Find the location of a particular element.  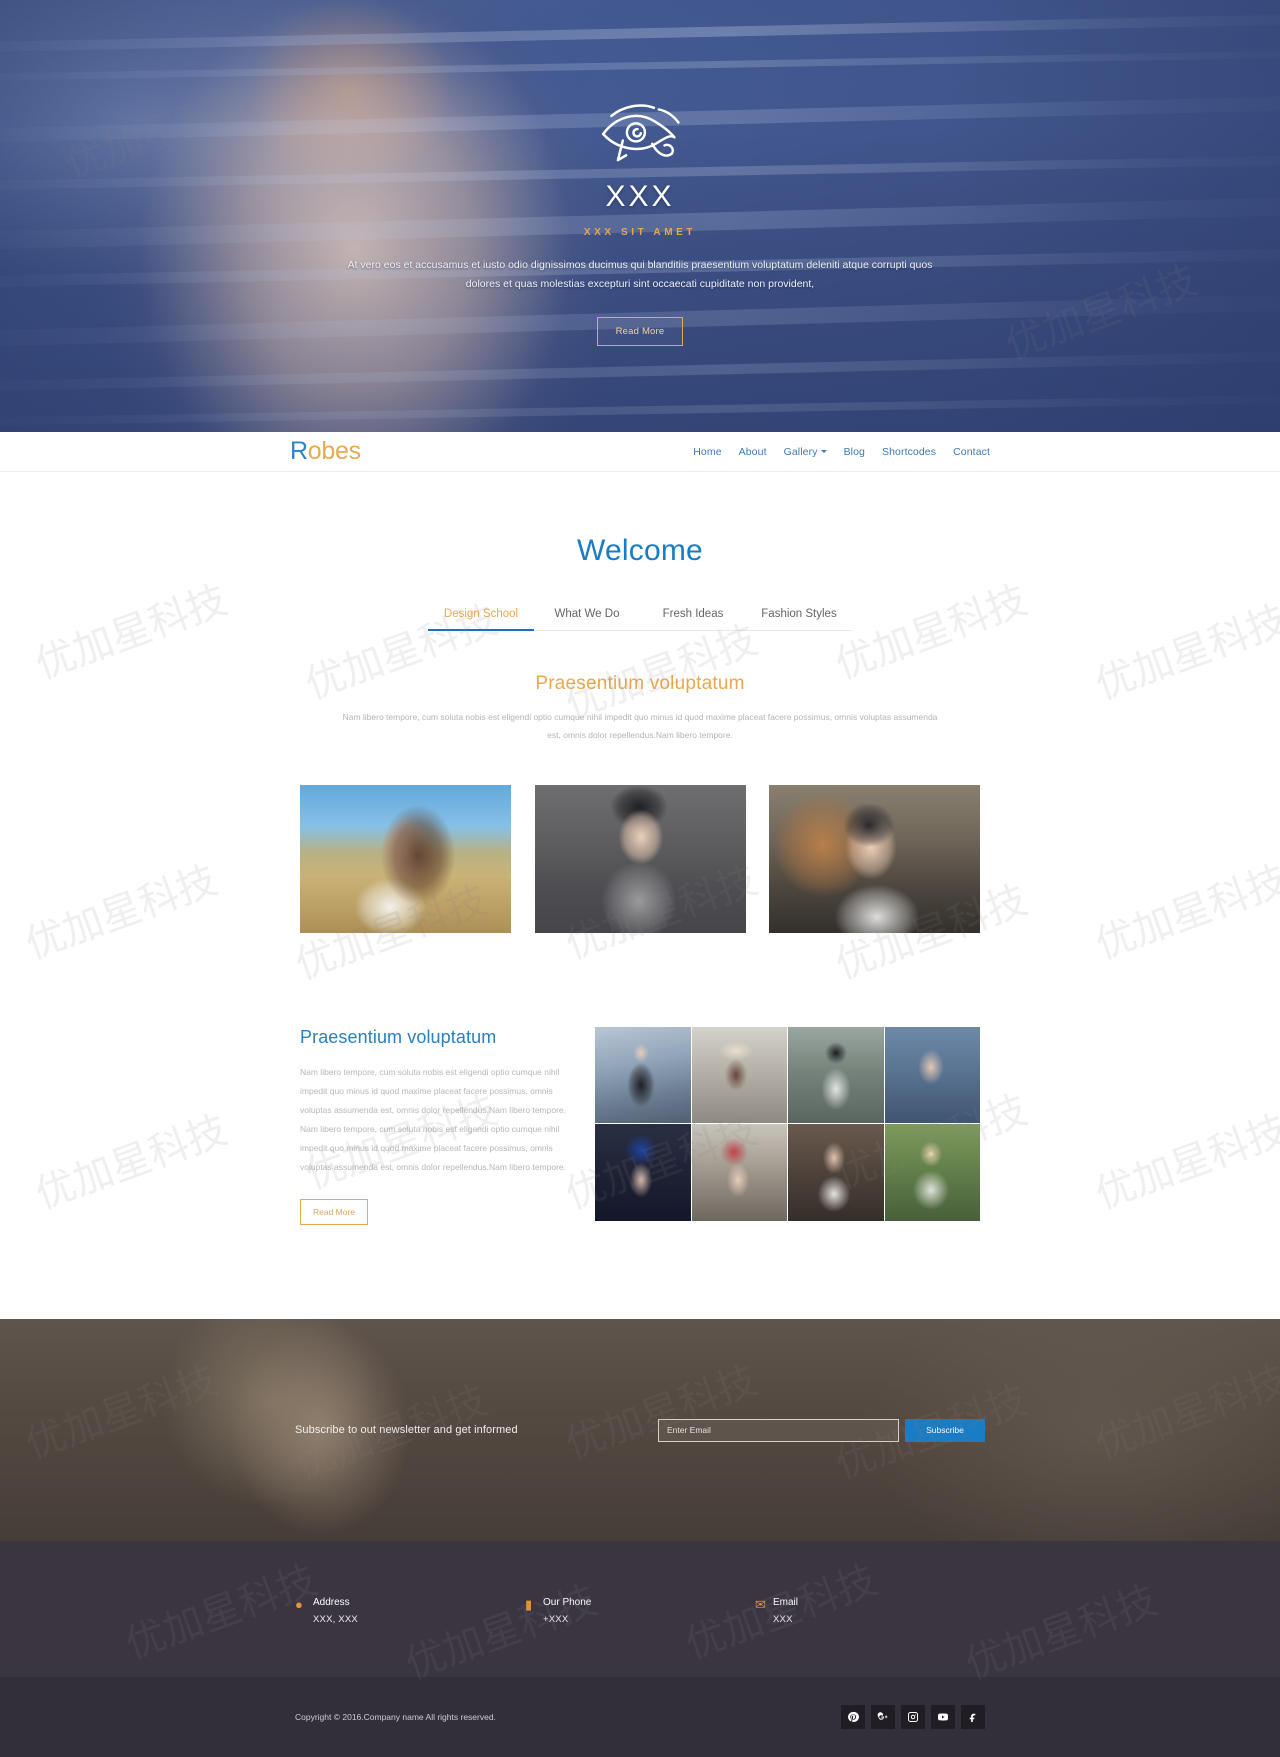

pinterest-icon is located at coordinates (853, 1717).